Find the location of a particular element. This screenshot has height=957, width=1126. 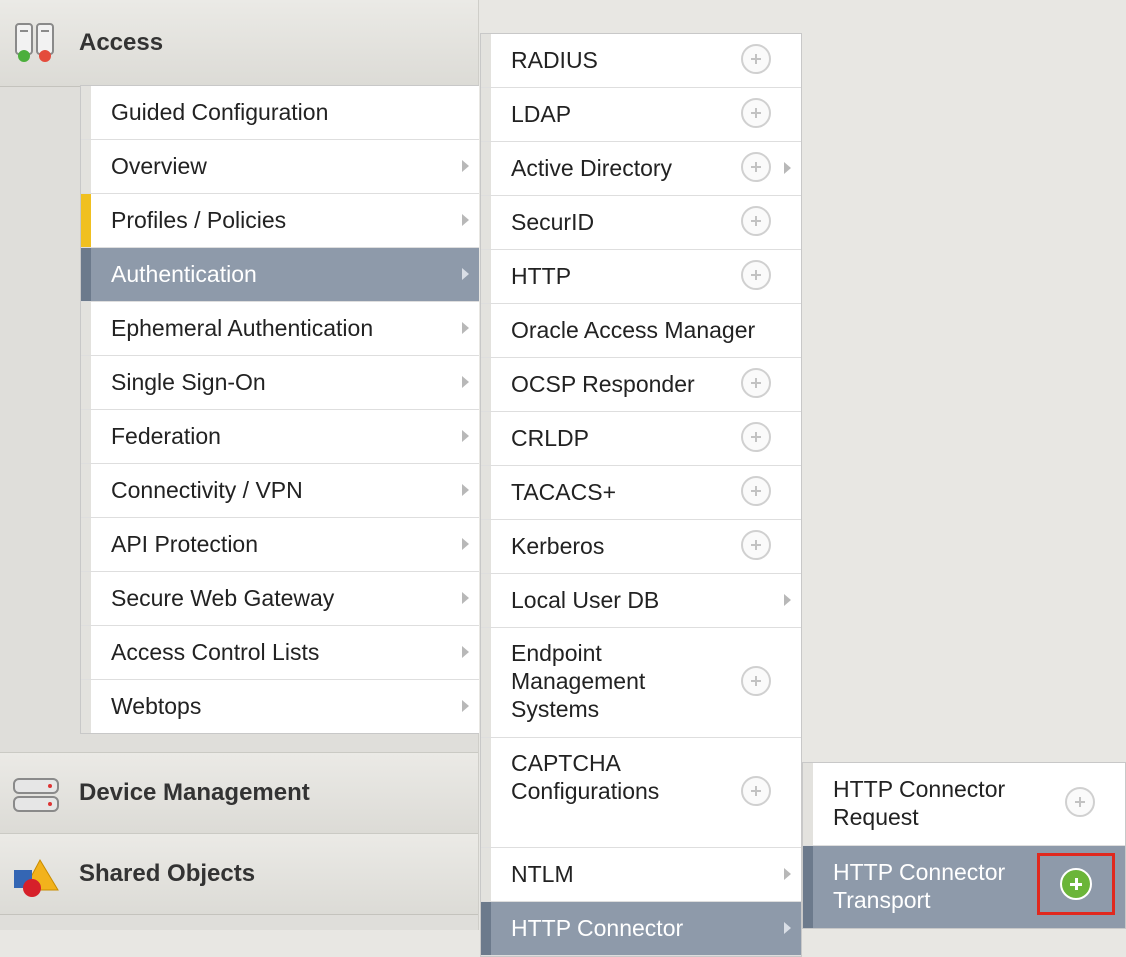

submenu-item-label: RADIUS is located at coordinates (554, 60).